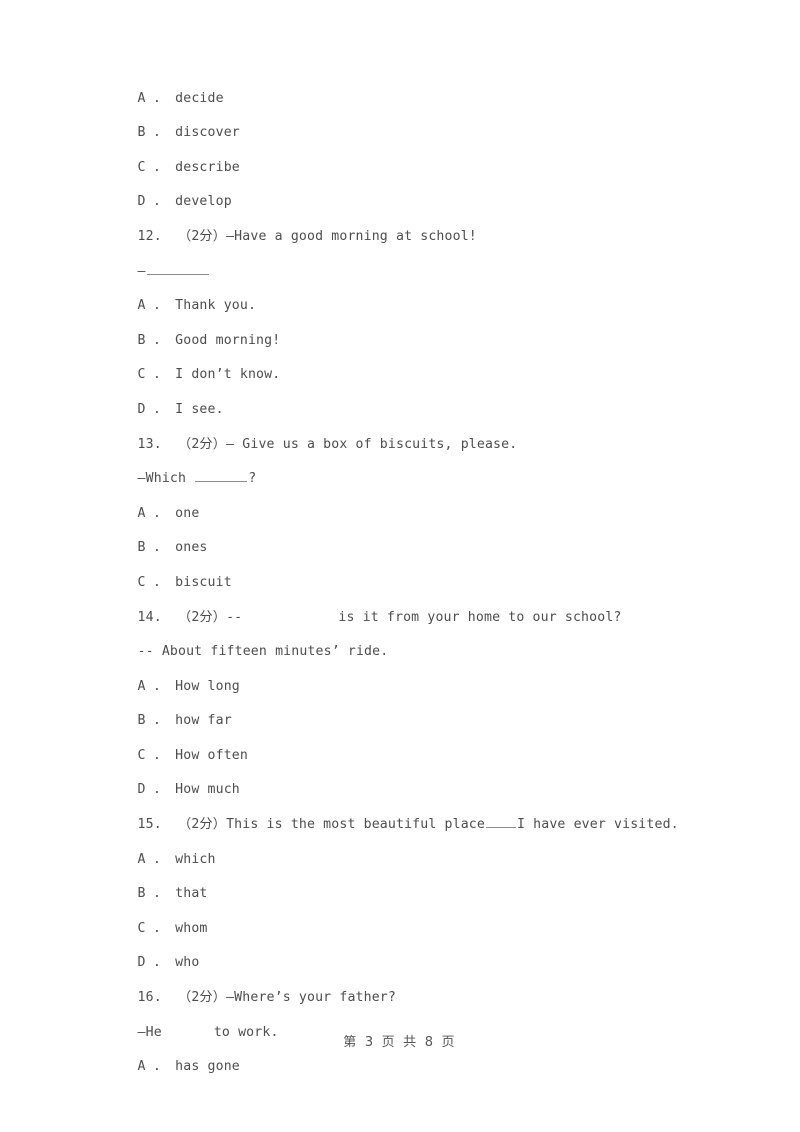  What do you see at coordinates (168, 963) in the screenshot?
I see `option-text: D ． who` at bounding box center [168, 963].